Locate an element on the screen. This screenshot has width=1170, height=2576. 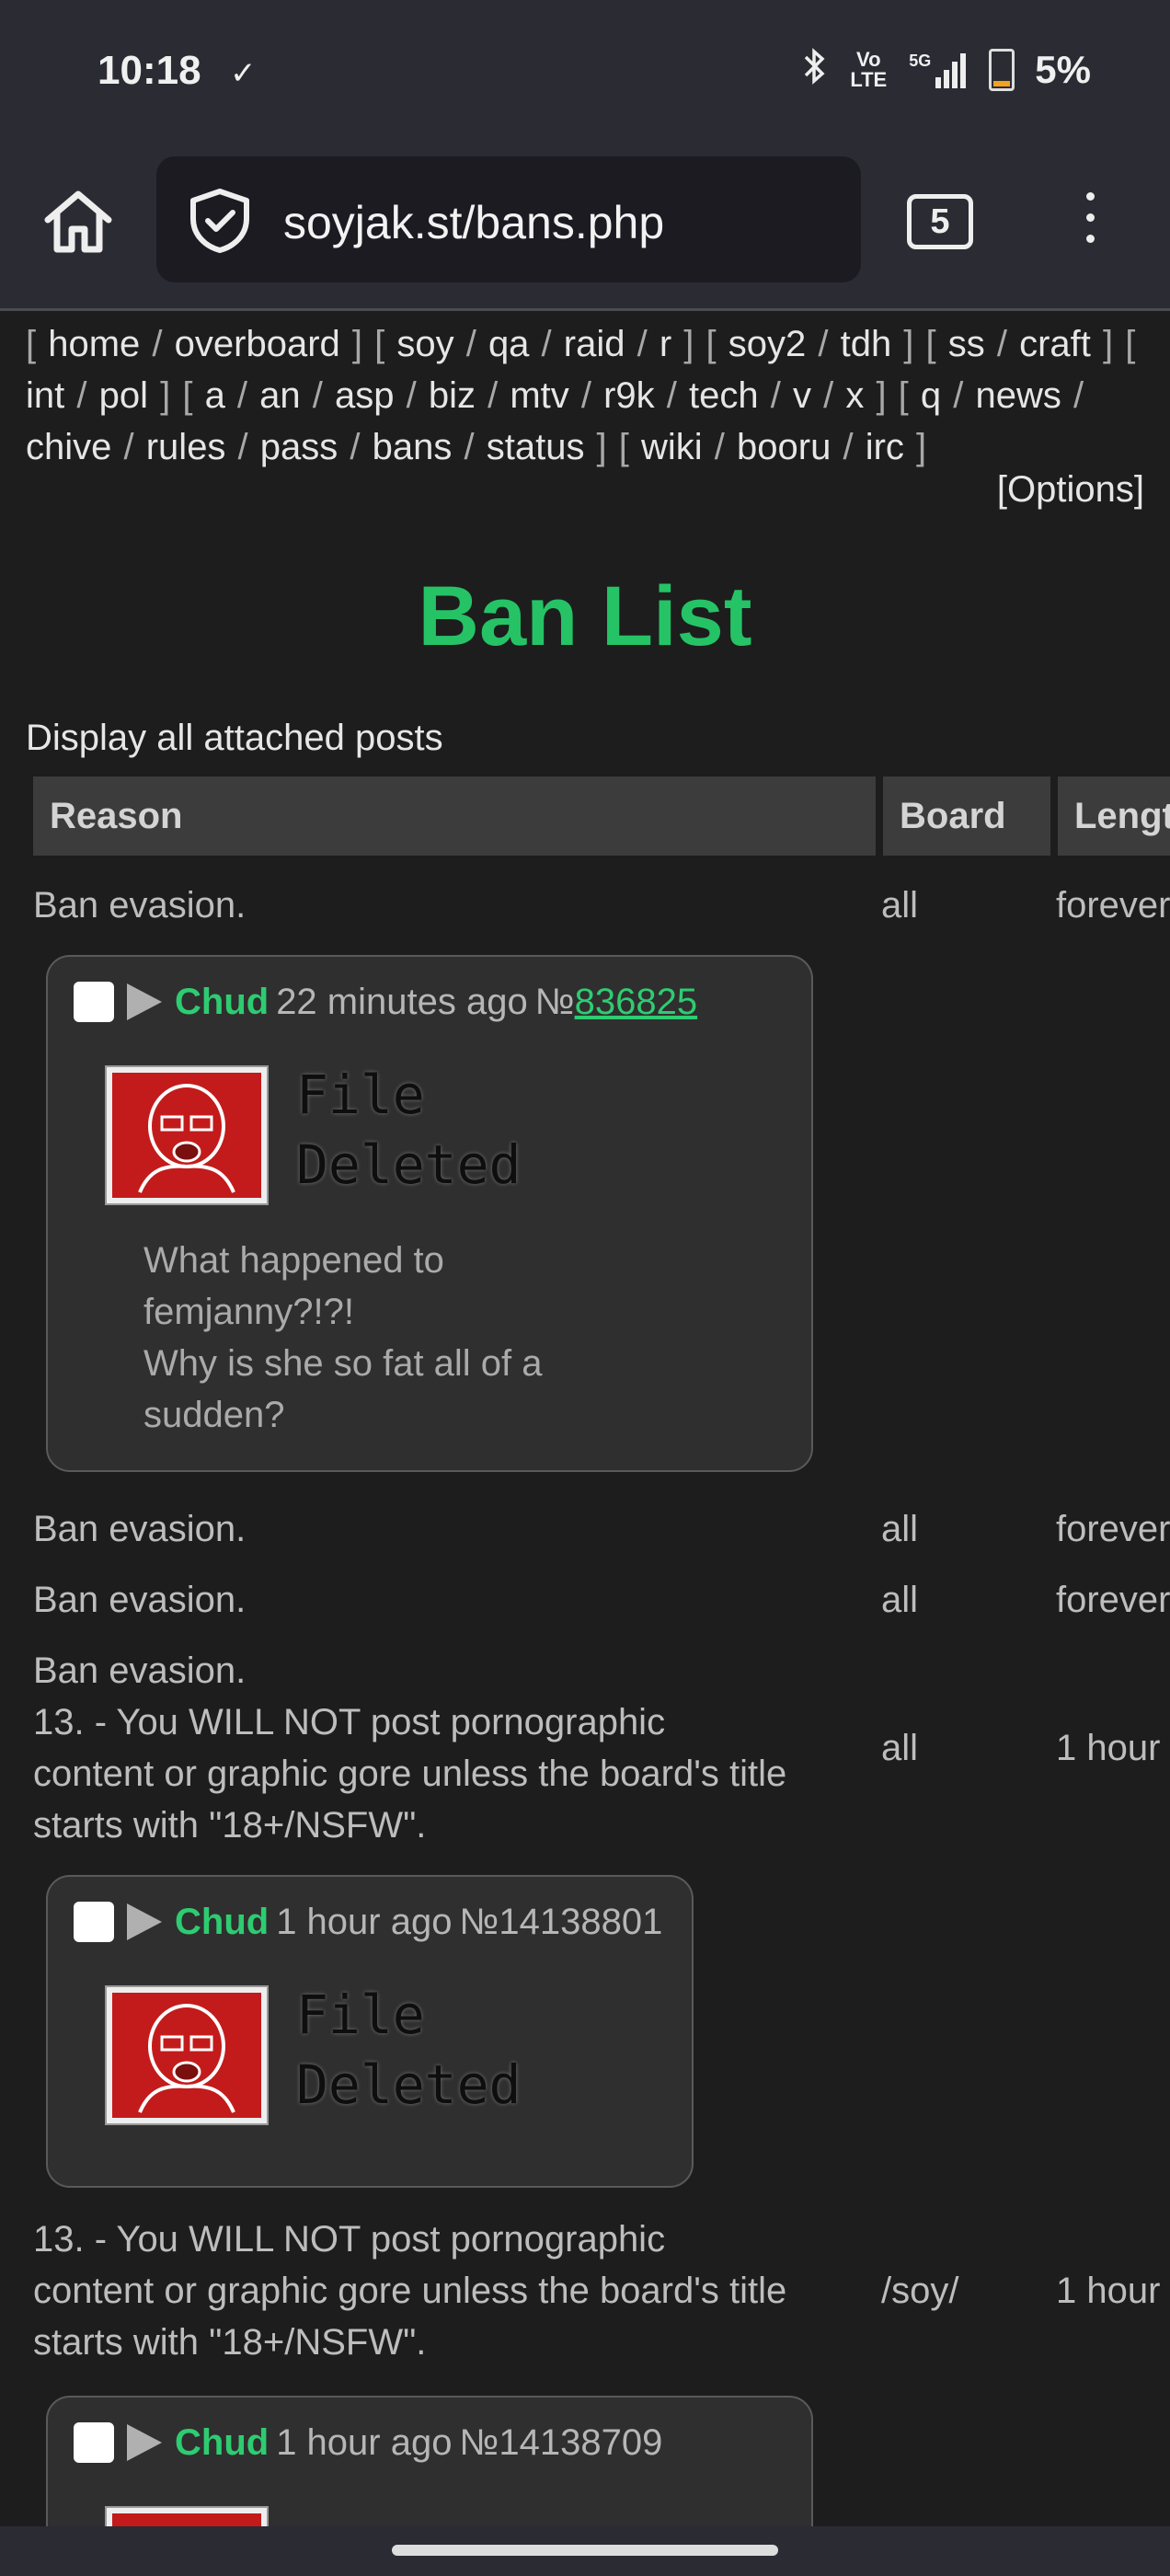
ban-board: /soy/ is located at coordinates (920, 2291).